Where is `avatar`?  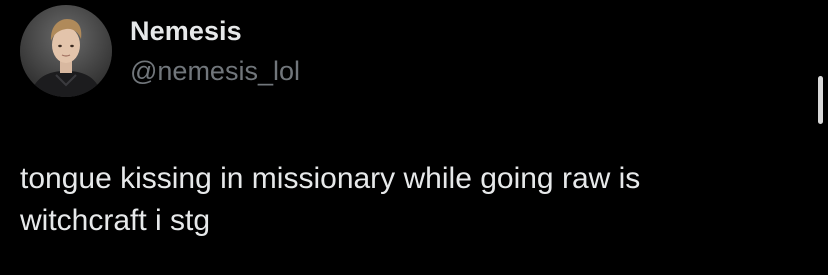
avatar is located at coordinates (66, 51).